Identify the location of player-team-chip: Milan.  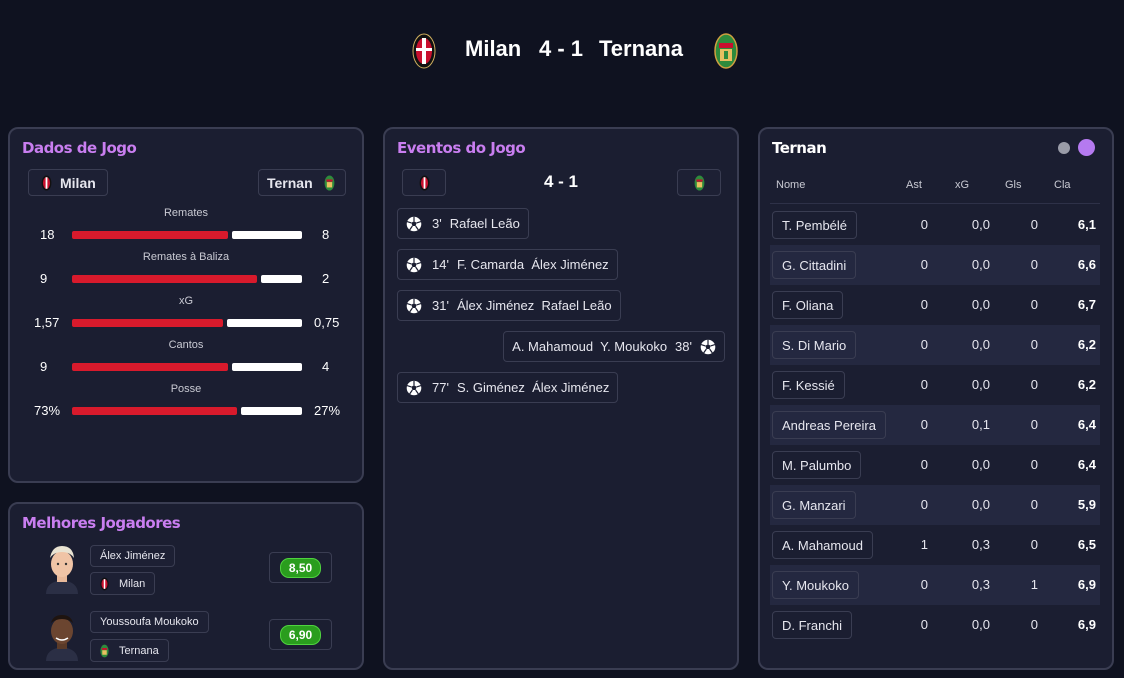
(123, 583).